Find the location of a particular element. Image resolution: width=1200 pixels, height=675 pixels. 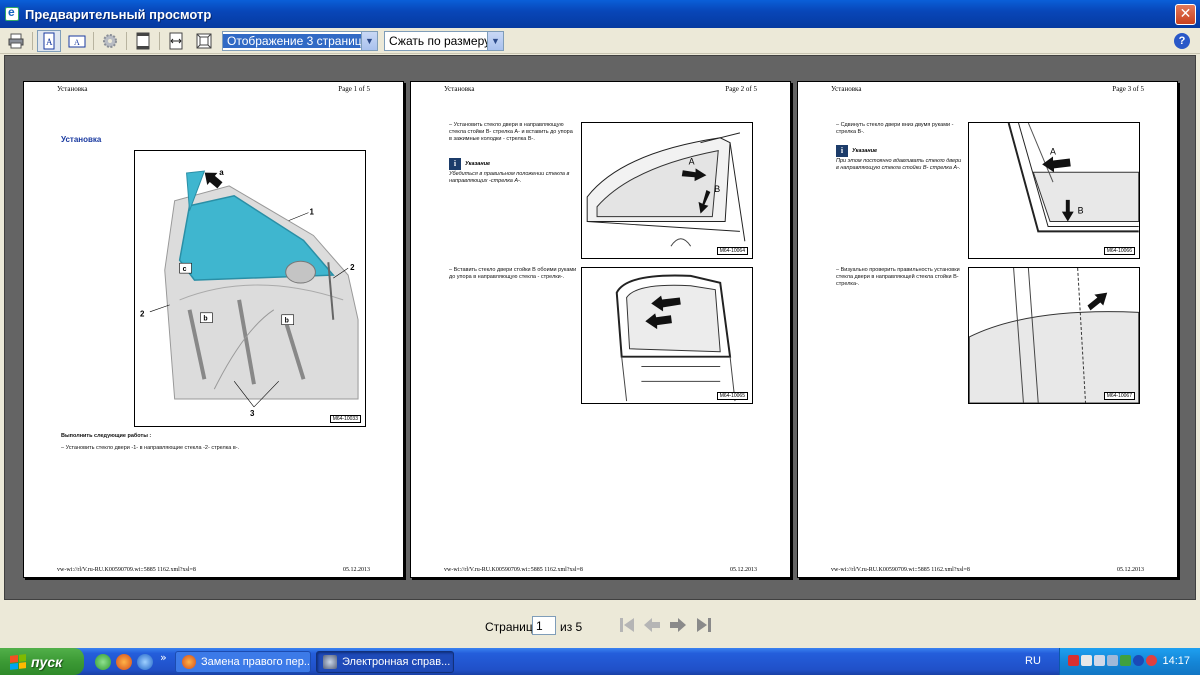

next-page-button is located at coordinates (678, 625).